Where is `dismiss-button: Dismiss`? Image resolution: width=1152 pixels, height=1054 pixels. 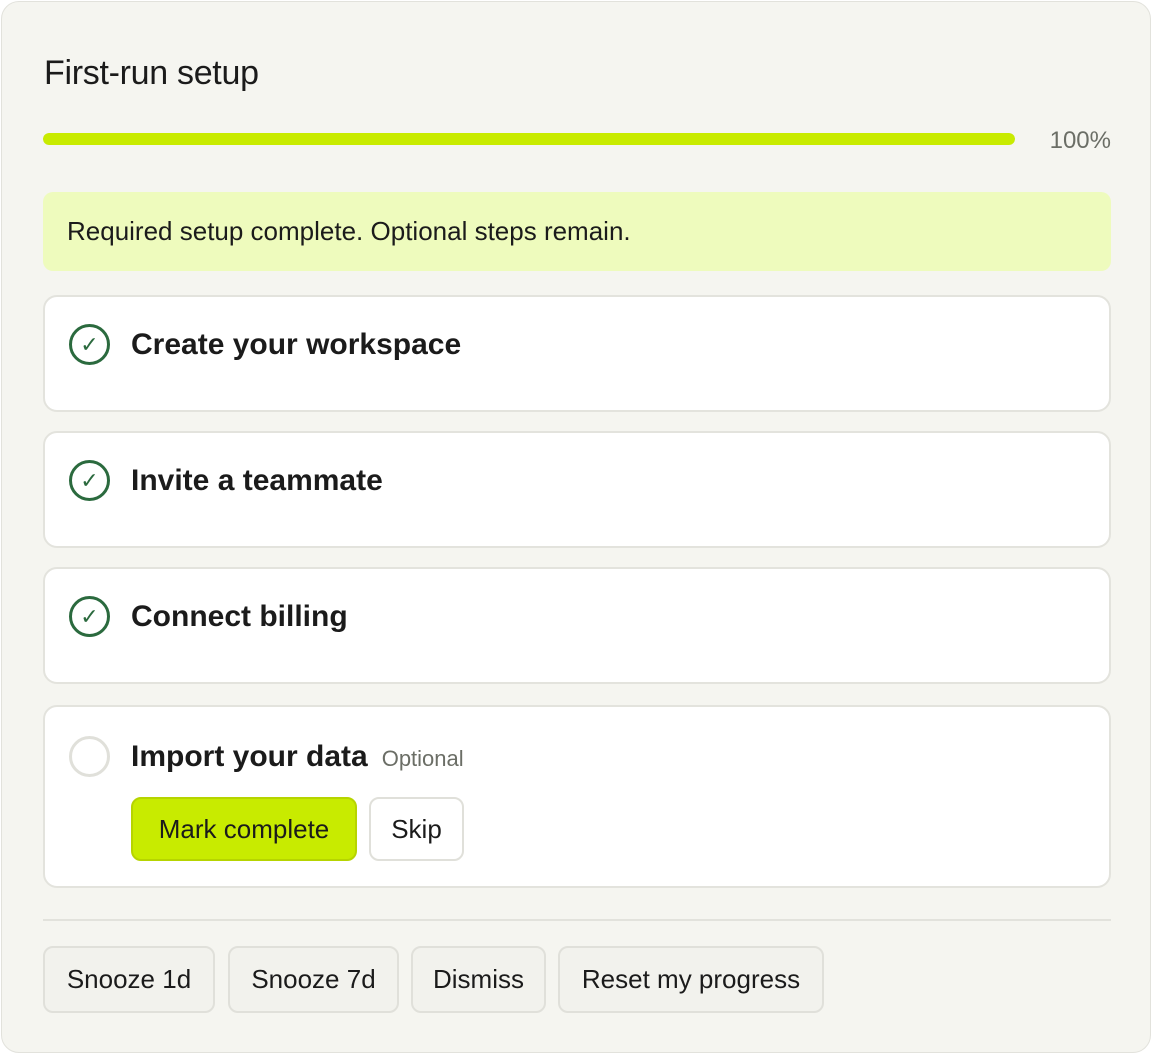
dismiss-button: Dismiss is located at coordinates (478, 979).